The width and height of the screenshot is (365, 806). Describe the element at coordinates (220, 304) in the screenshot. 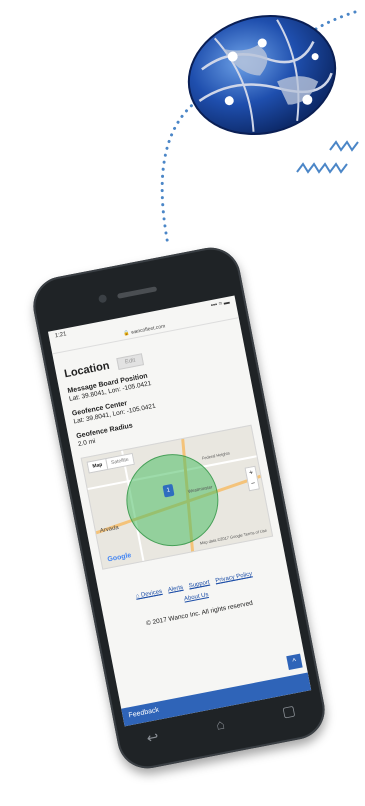

I see `status-signal-icon: ▪▪▪ ≈ ▬` at that location.